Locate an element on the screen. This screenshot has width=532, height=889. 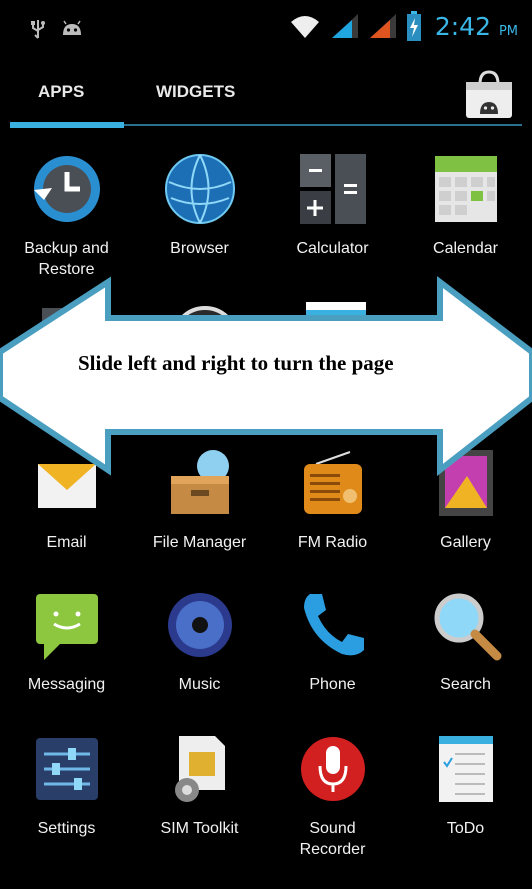
app-label: Search is located at coordinates (465, 684).